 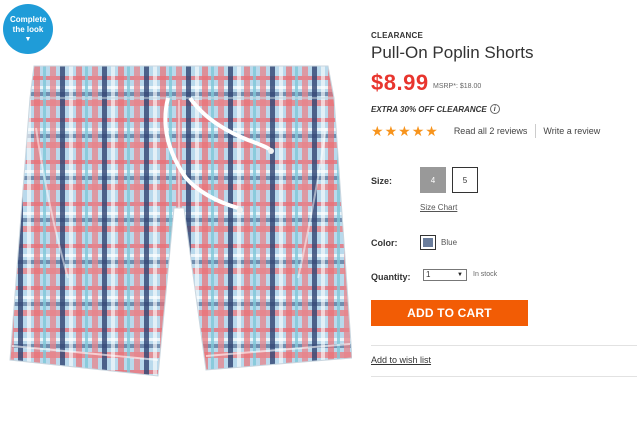 What do you see at coordinates (460, 275) in the screenshot?
I see `caret-down-icon: ▼` at bounding box center [460, 275].